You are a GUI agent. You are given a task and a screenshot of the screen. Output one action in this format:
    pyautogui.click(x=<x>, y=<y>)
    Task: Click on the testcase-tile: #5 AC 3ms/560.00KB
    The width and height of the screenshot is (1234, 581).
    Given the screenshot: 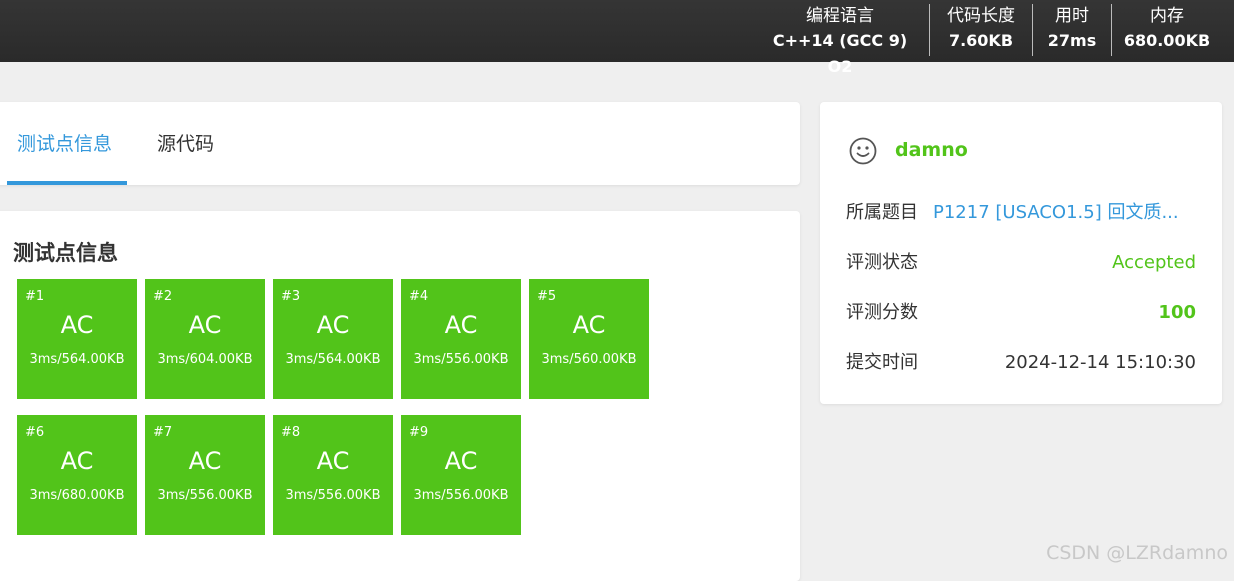 What is the action you would take?
    pyautogui.click(x=589, y=339)
    